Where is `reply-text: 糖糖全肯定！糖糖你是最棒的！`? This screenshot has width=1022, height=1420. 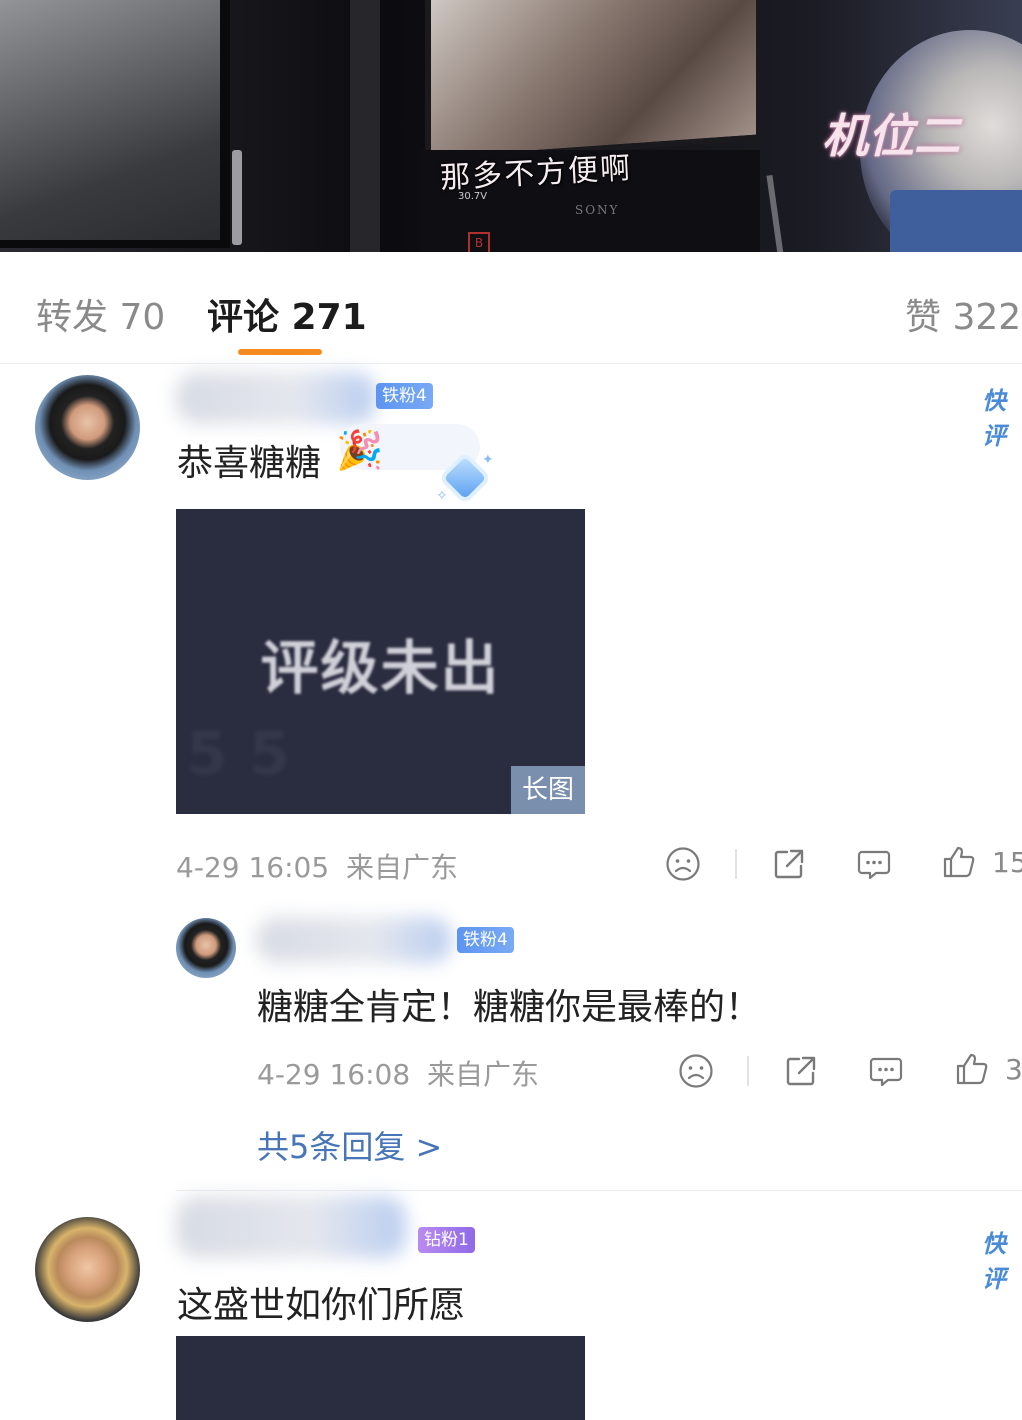 reply-text: 糖糖全肯定！糖糖你是最棒的！ is located at coordinates (509, 1007).